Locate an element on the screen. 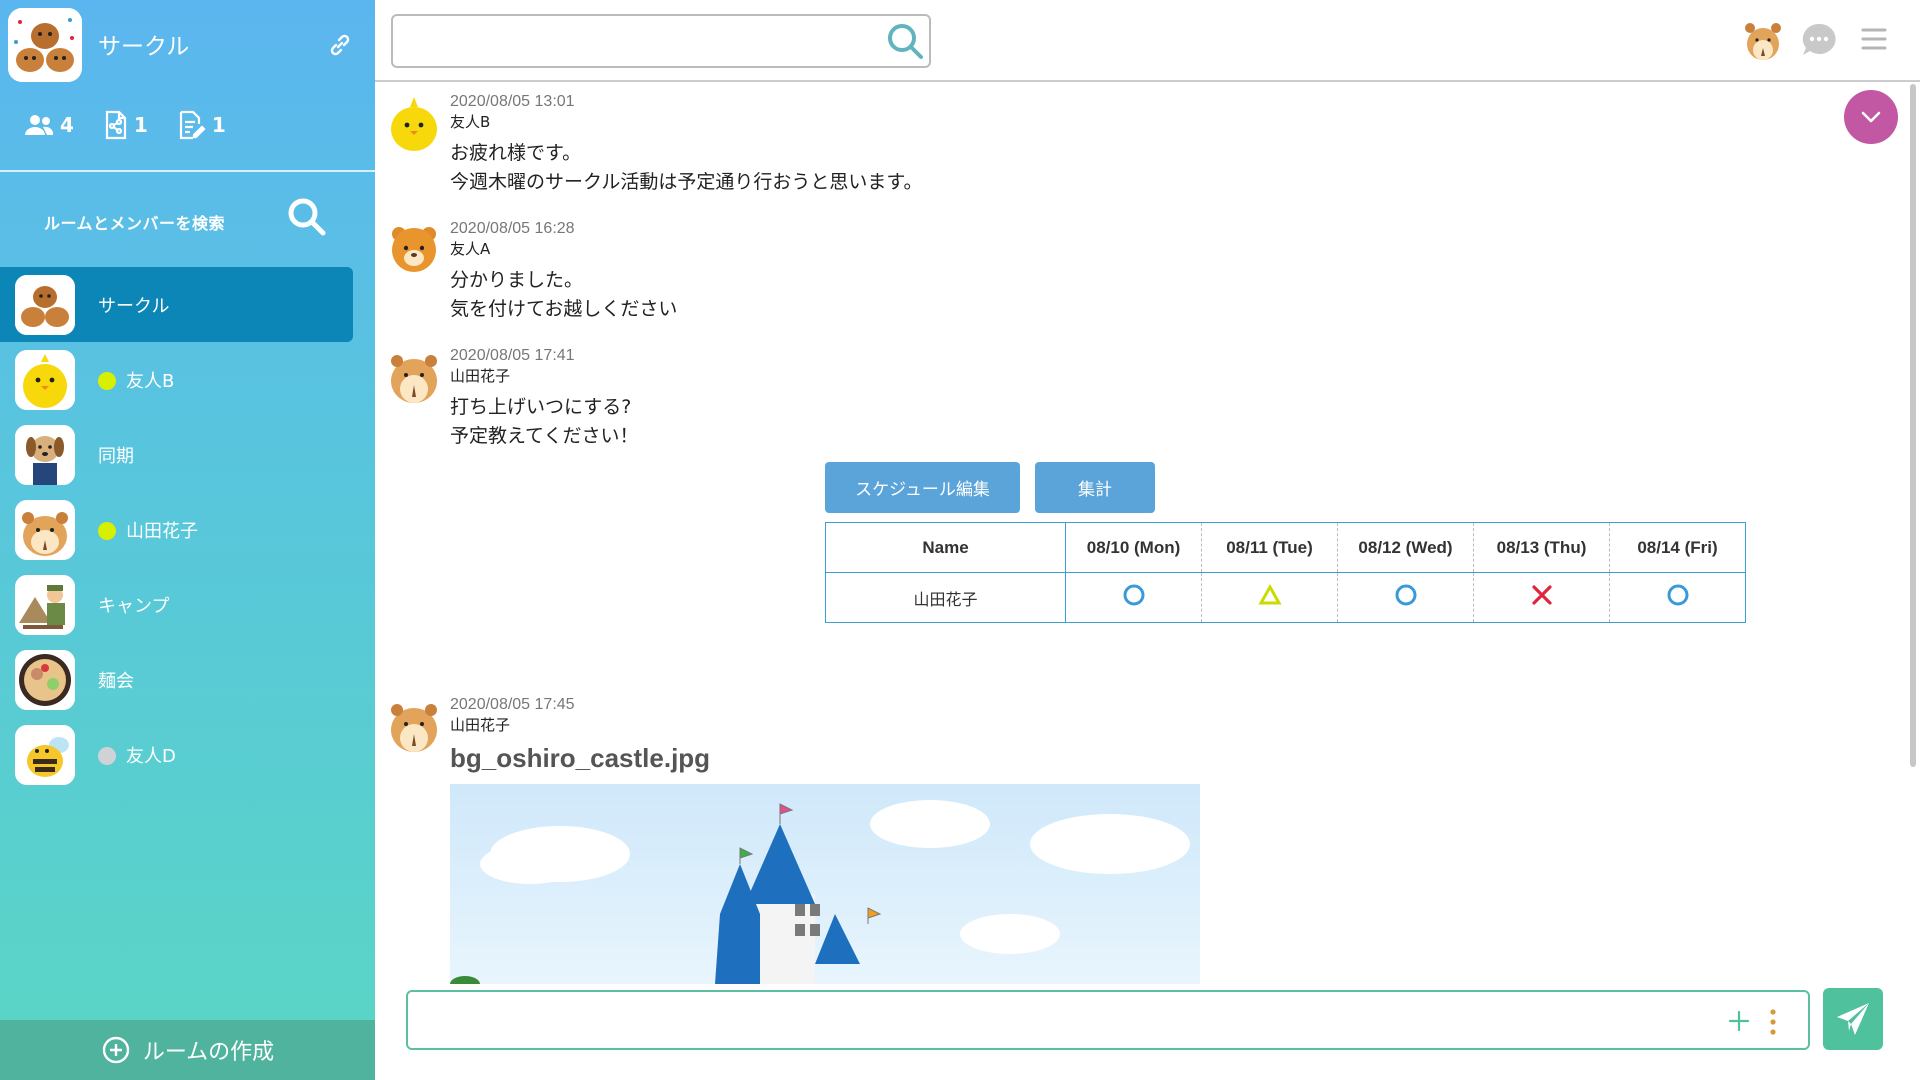 Image resolution: width=1920 pixels, height=1080 pixels. user-avatar-icon is located at coordinates (1763, 40).